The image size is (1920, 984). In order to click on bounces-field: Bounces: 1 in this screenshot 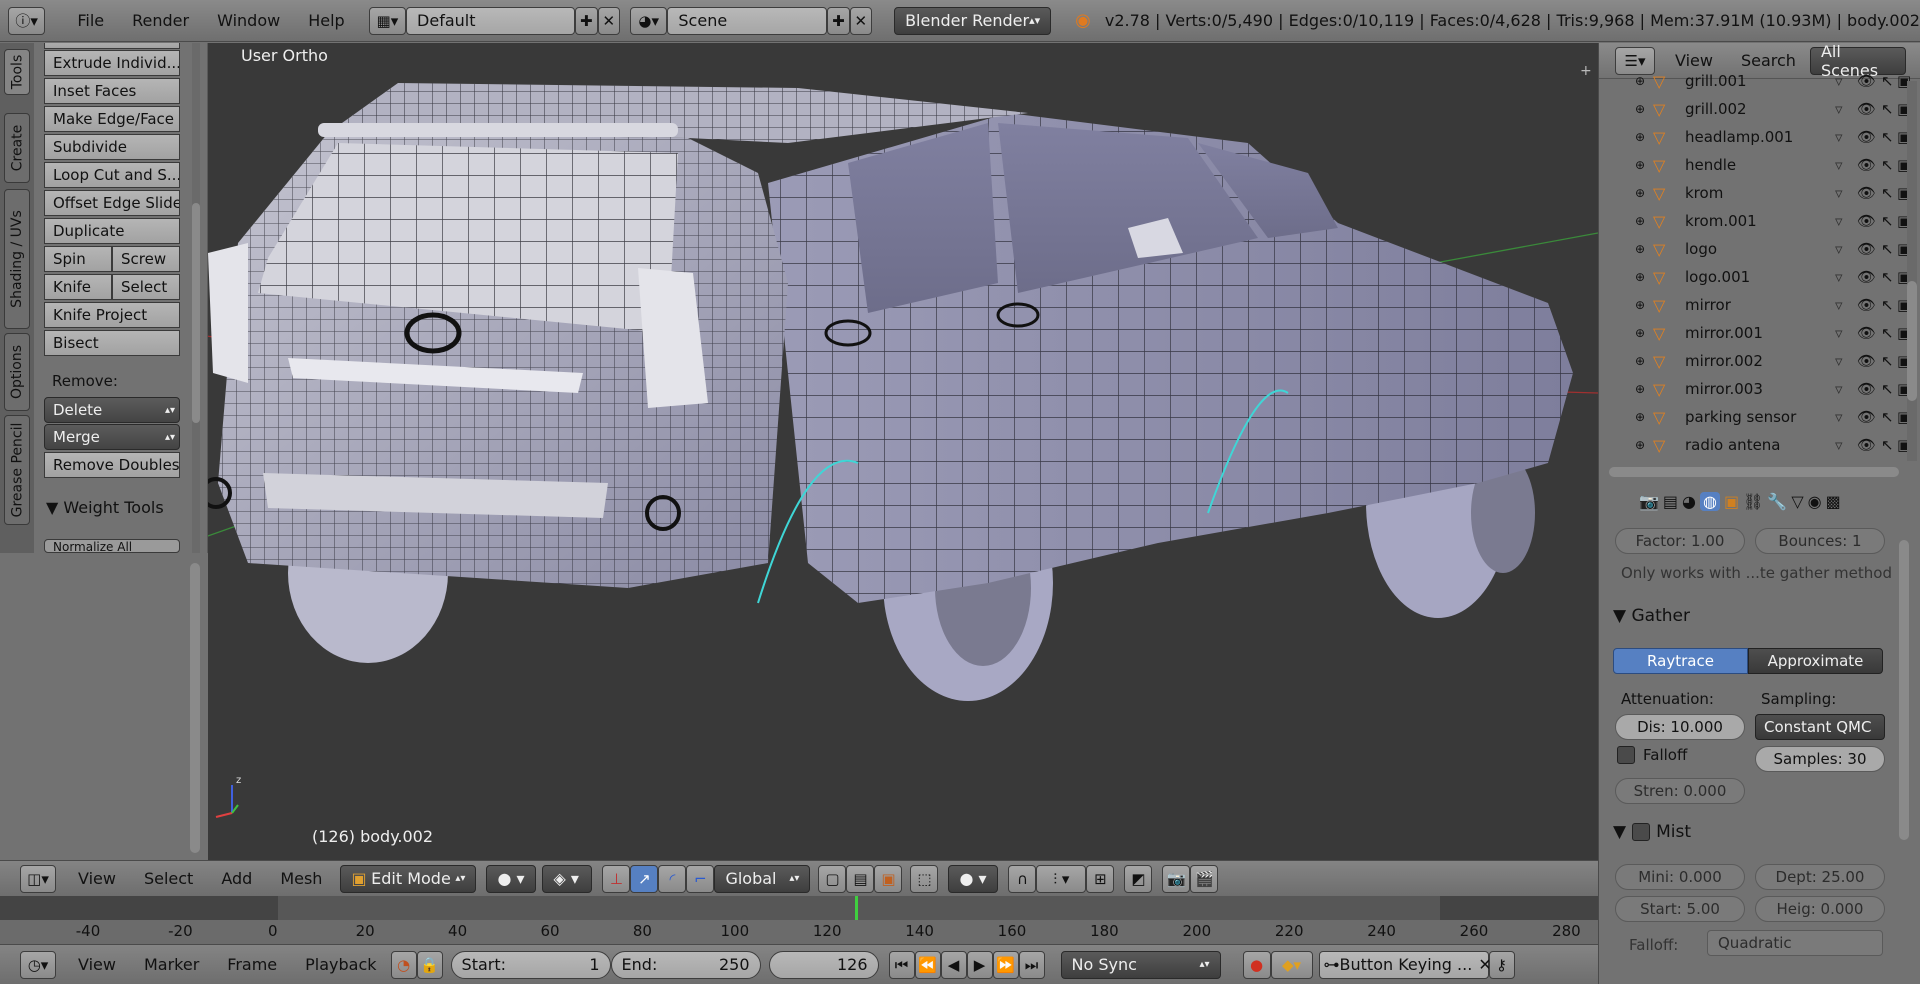, I will do `click(1820, 541)`.